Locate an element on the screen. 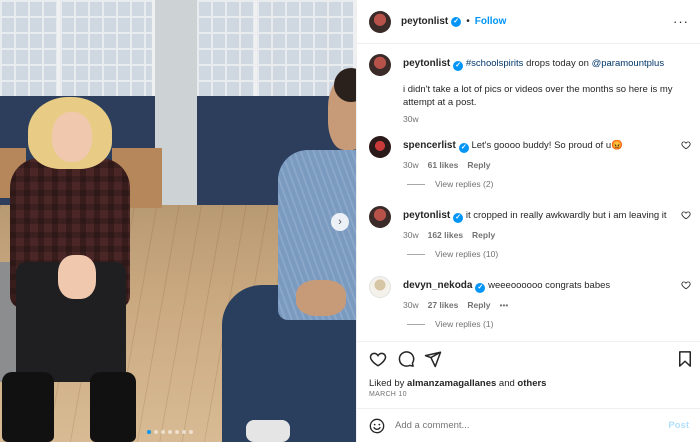  comment-options-icon: ••• is located at coordinates (503, 305).